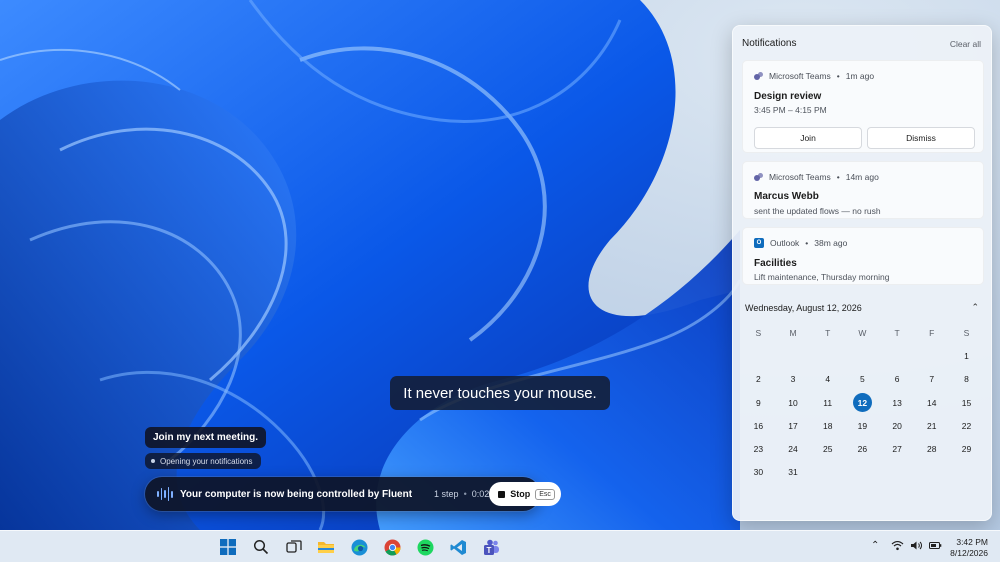  What do you see at coordinates (793, 472) in the screenshot?
I see `calendar-day: 31` at bounding box center [793, 472].